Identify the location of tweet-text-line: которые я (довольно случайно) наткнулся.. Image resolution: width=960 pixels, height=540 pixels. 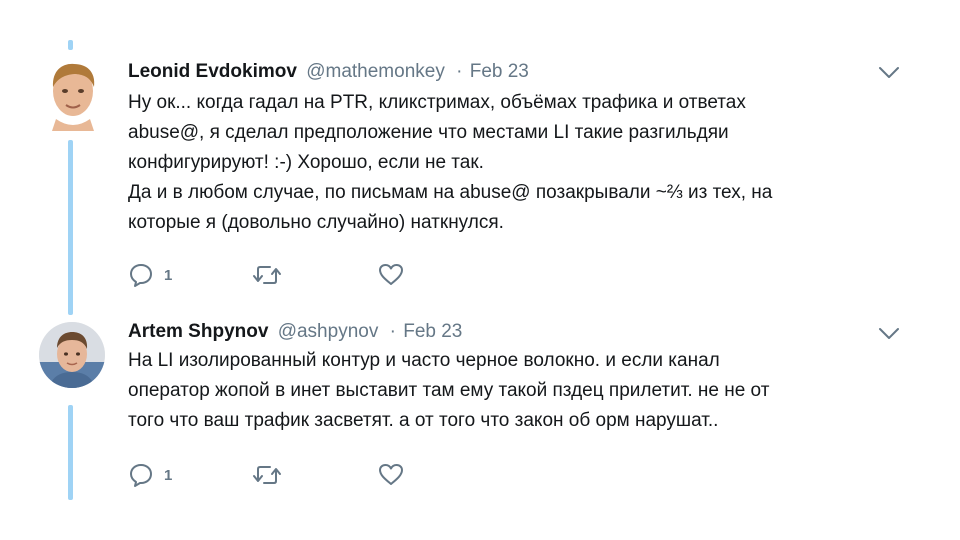
(316, 222).